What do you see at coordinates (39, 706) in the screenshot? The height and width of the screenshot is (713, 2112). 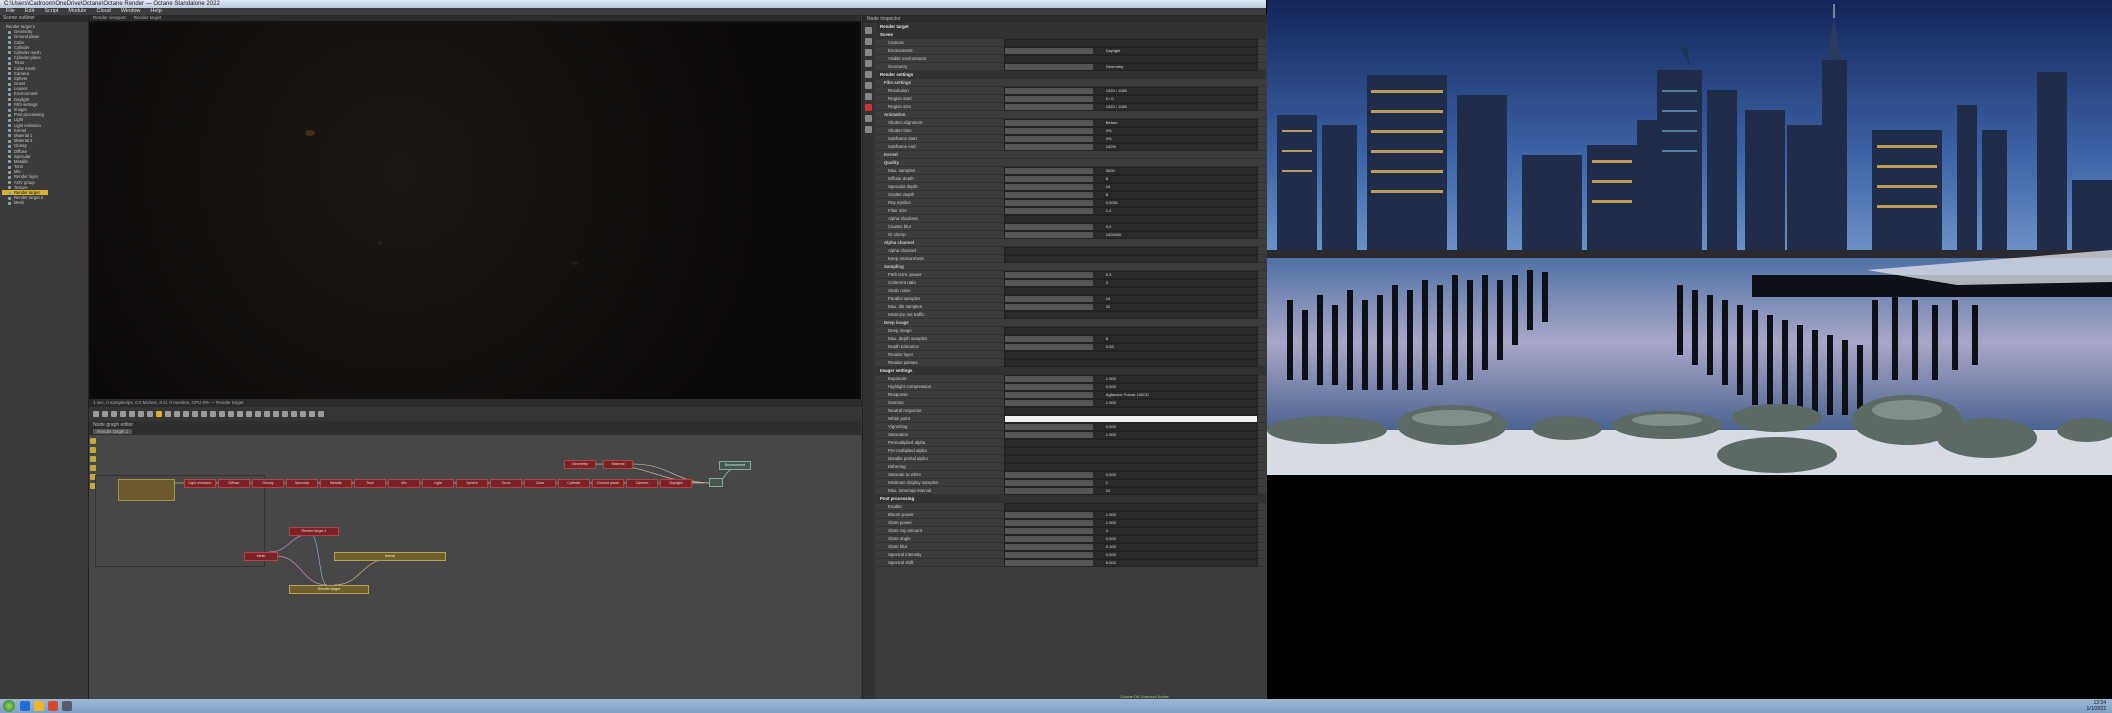 I see `folder-icon` at bounding box center [39, 706].